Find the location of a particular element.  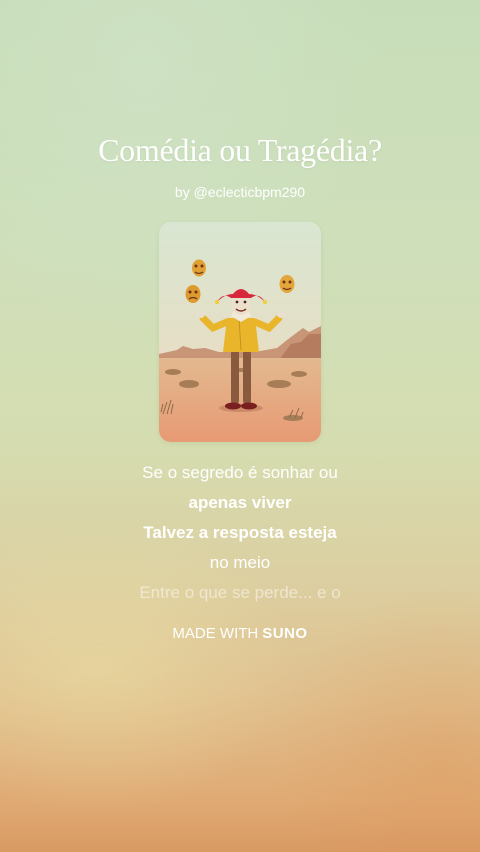

jester-illustration-icon is located at coordinates (240, 332).